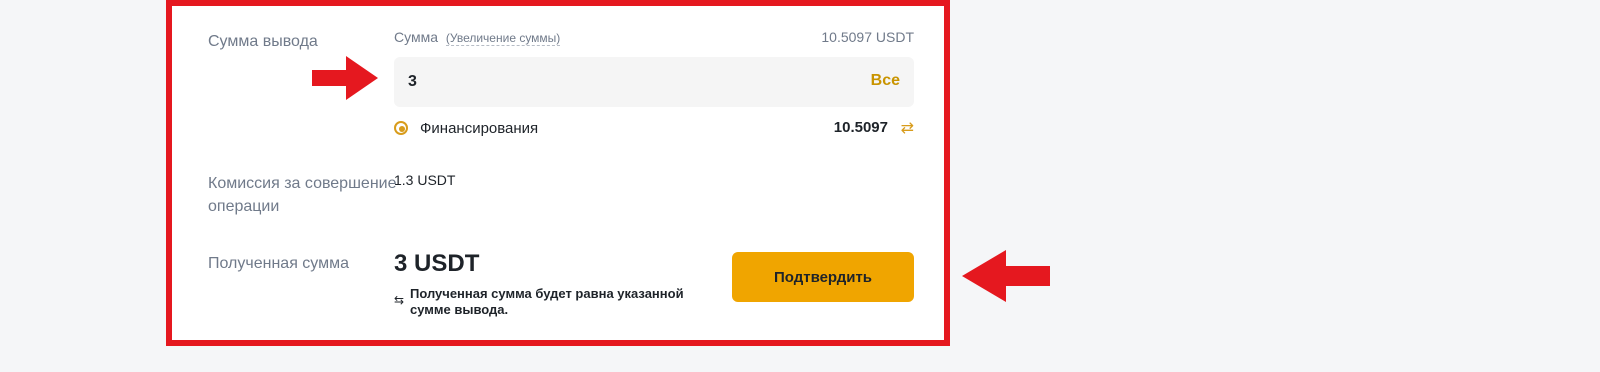 This screenshot has height=372, width=1600. What do you see at coordinates (885, 81) in the screenshot?
I see `max-button: Все` at bounding box center [885, 81].